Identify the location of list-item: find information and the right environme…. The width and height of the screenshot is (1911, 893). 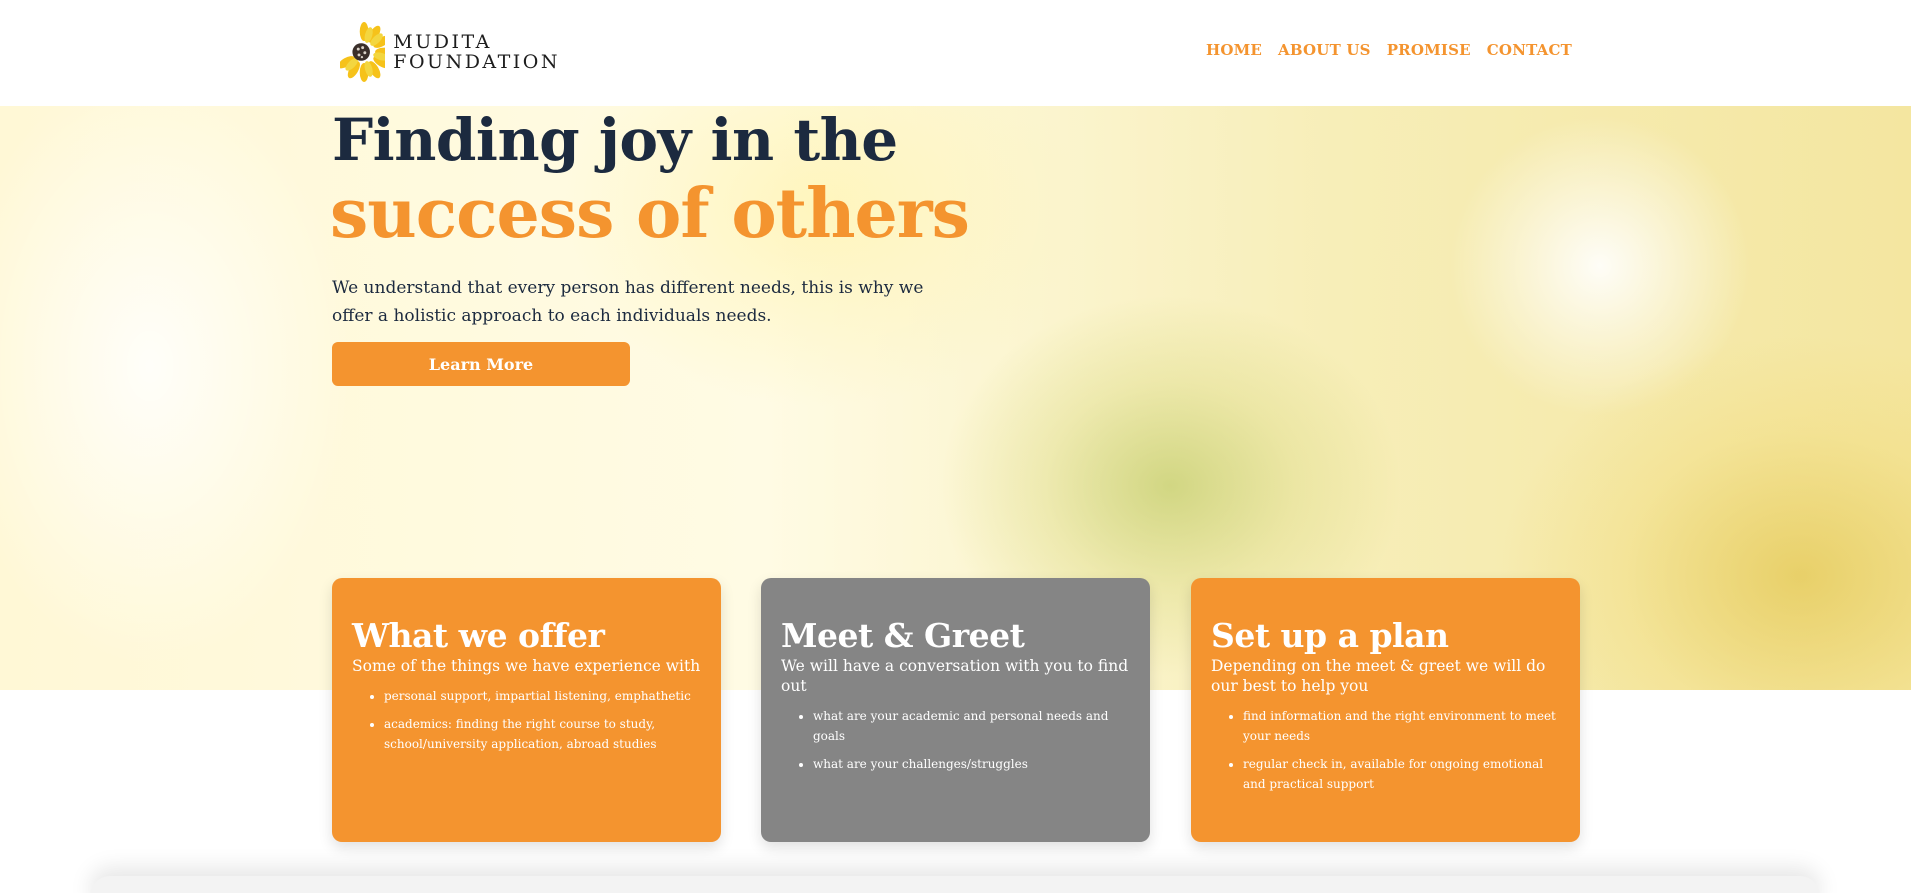
(1401, 726).